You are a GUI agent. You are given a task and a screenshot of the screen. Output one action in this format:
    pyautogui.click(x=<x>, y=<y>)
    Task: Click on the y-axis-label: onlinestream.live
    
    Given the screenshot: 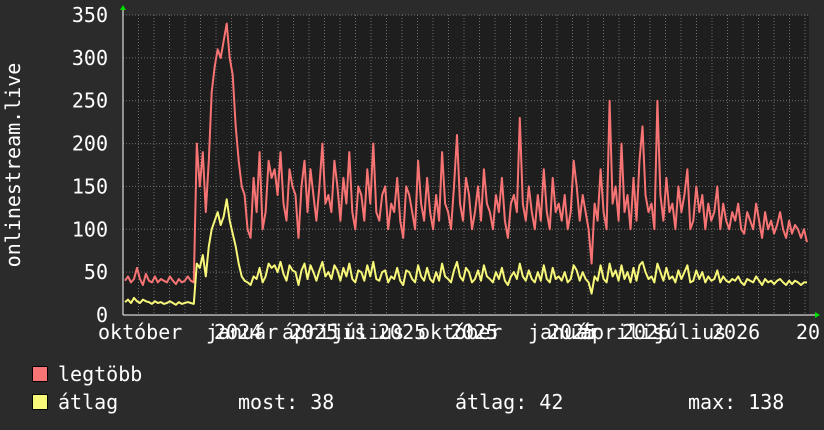 What is the action you would take?
    pyautogui.click(x=13, y=165)
    